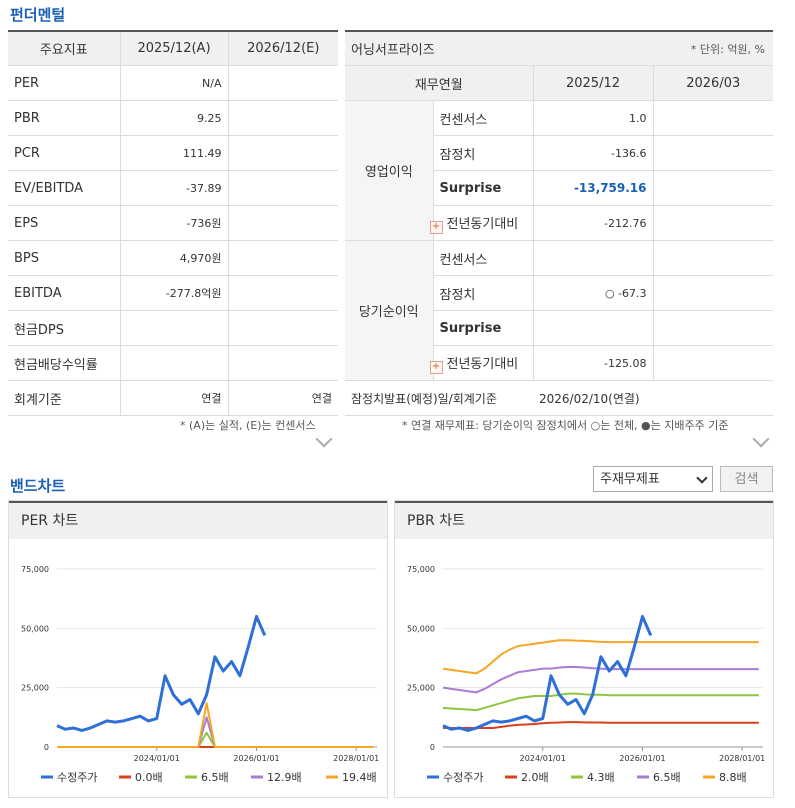 The image size is (795, 808). I want to click on row-label: 현금배당수익률, so click(64, 363).